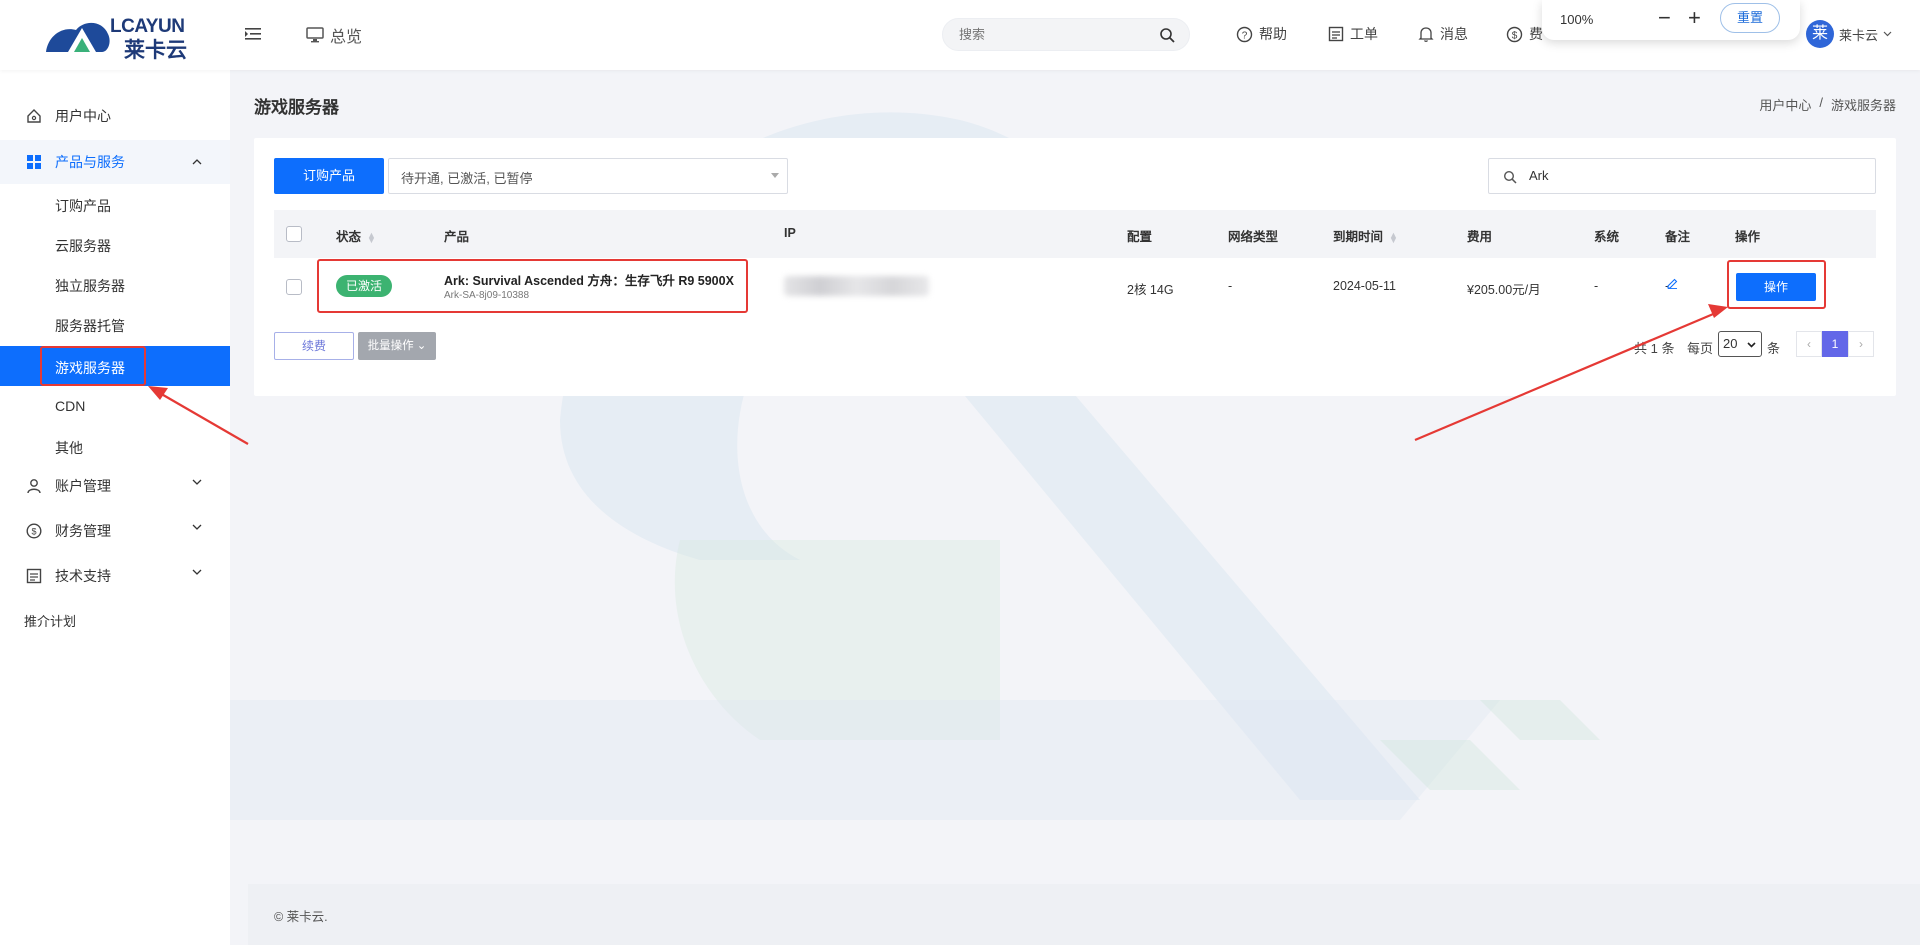  What do you see at coordinates (1700, 348) in the screenshot?
I see `pager-per-label: 每页` at bounding box center [1700, 348].